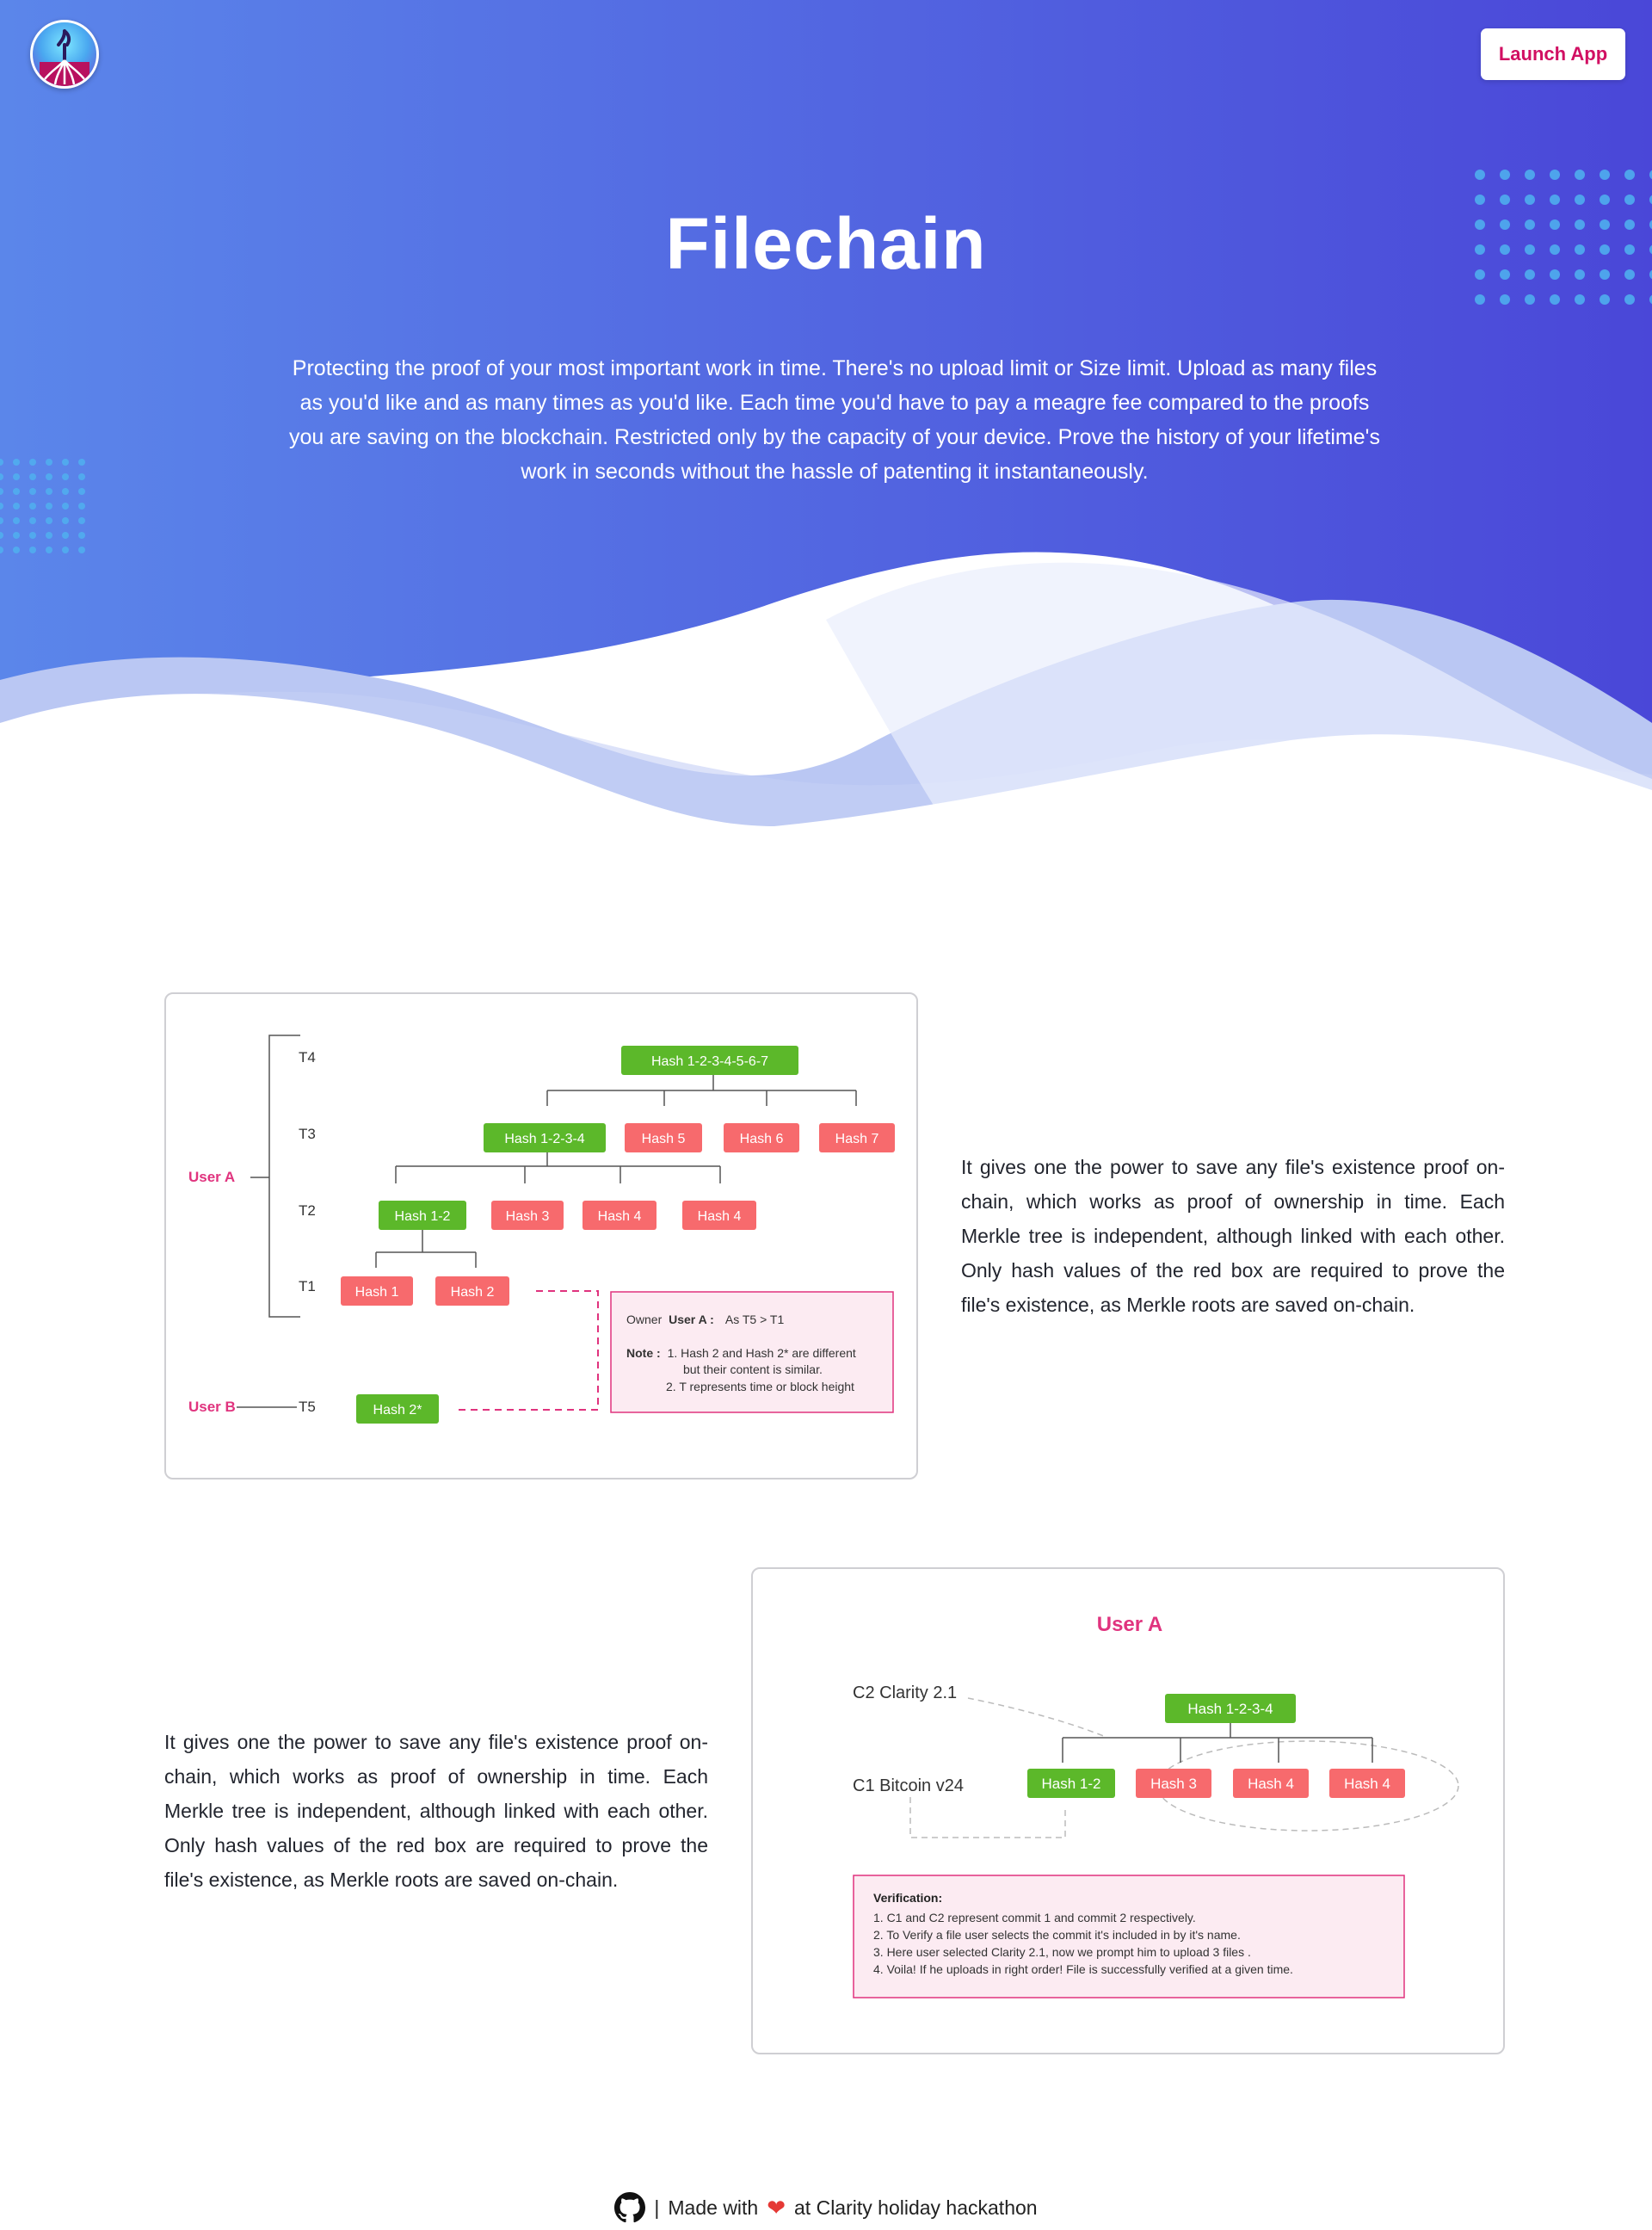  What do you see at coordinates (212, 1407) in the screenshot?
I see `user-b-label: User B` at bounding box center [212, 1407].